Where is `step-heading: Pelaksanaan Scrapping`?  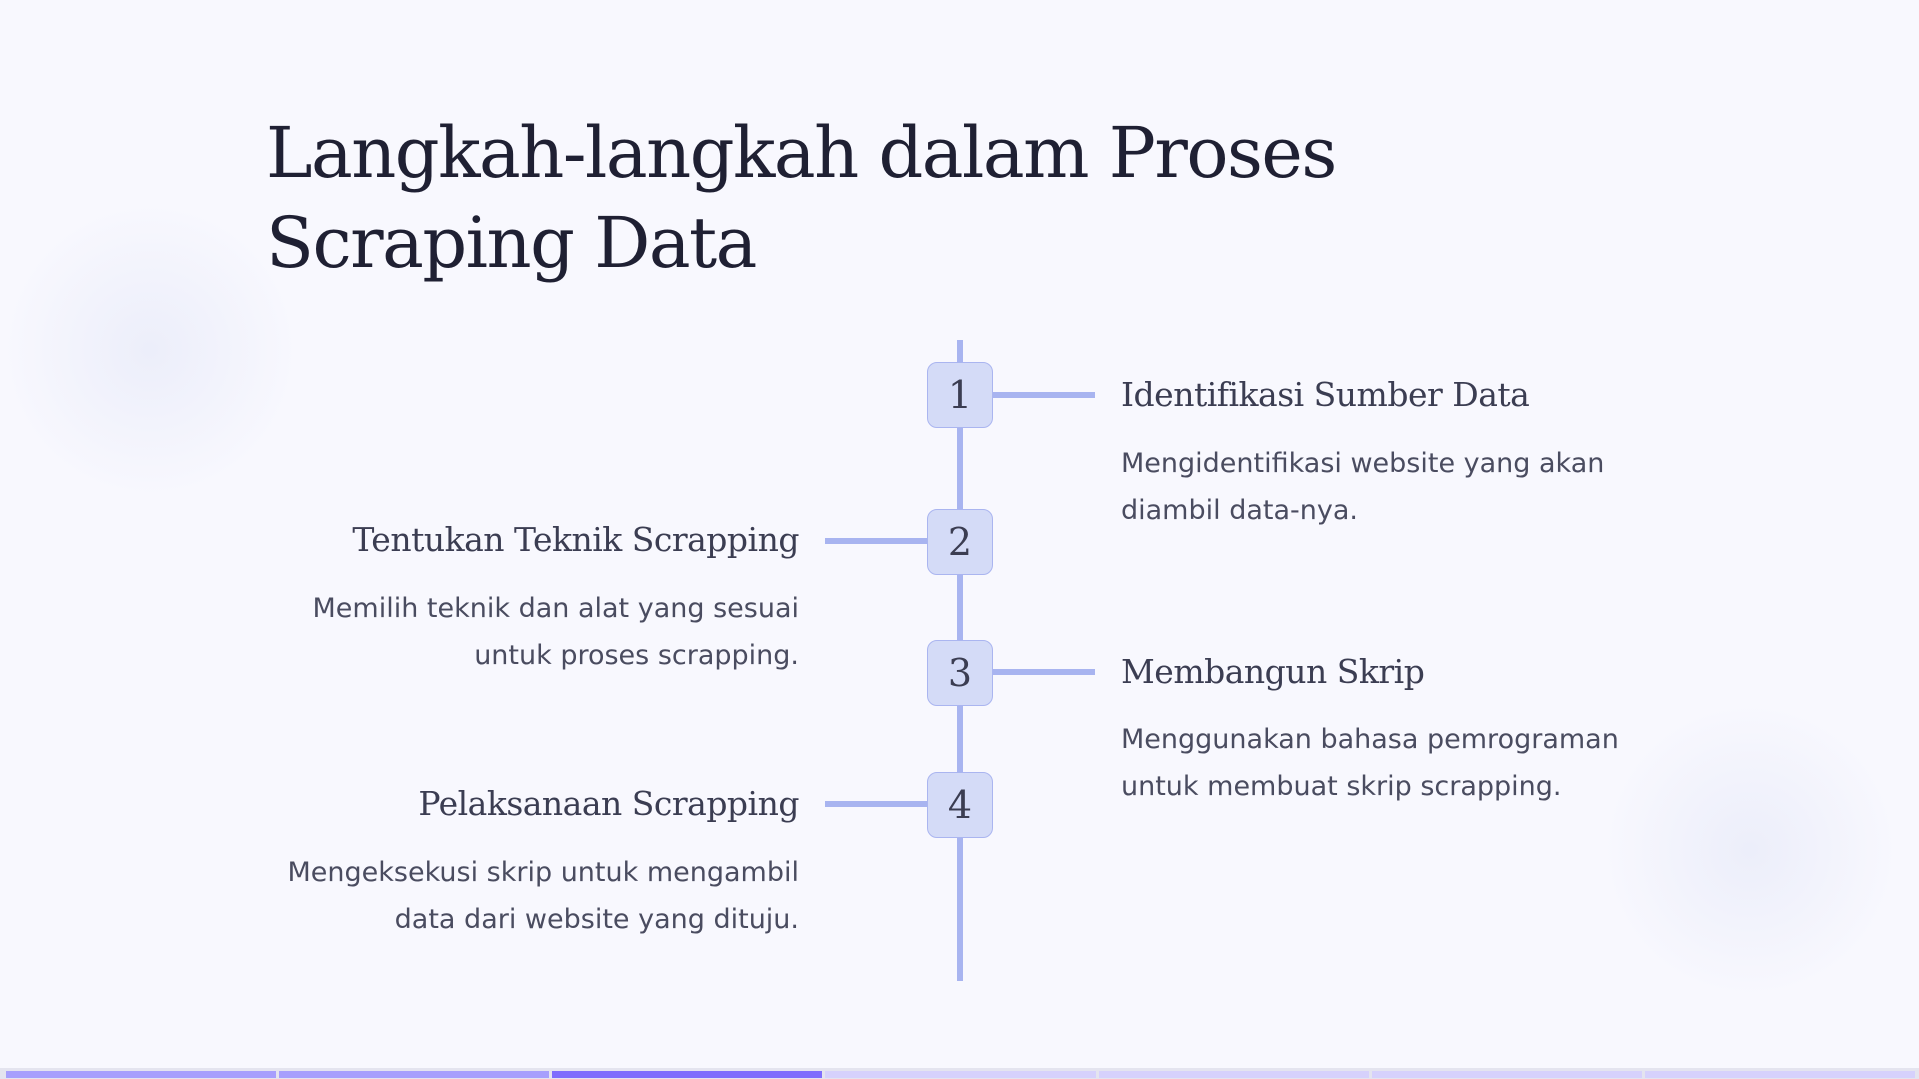
step-heading: Pelaksanaan Scrapping is located at coordinates (608, 803).